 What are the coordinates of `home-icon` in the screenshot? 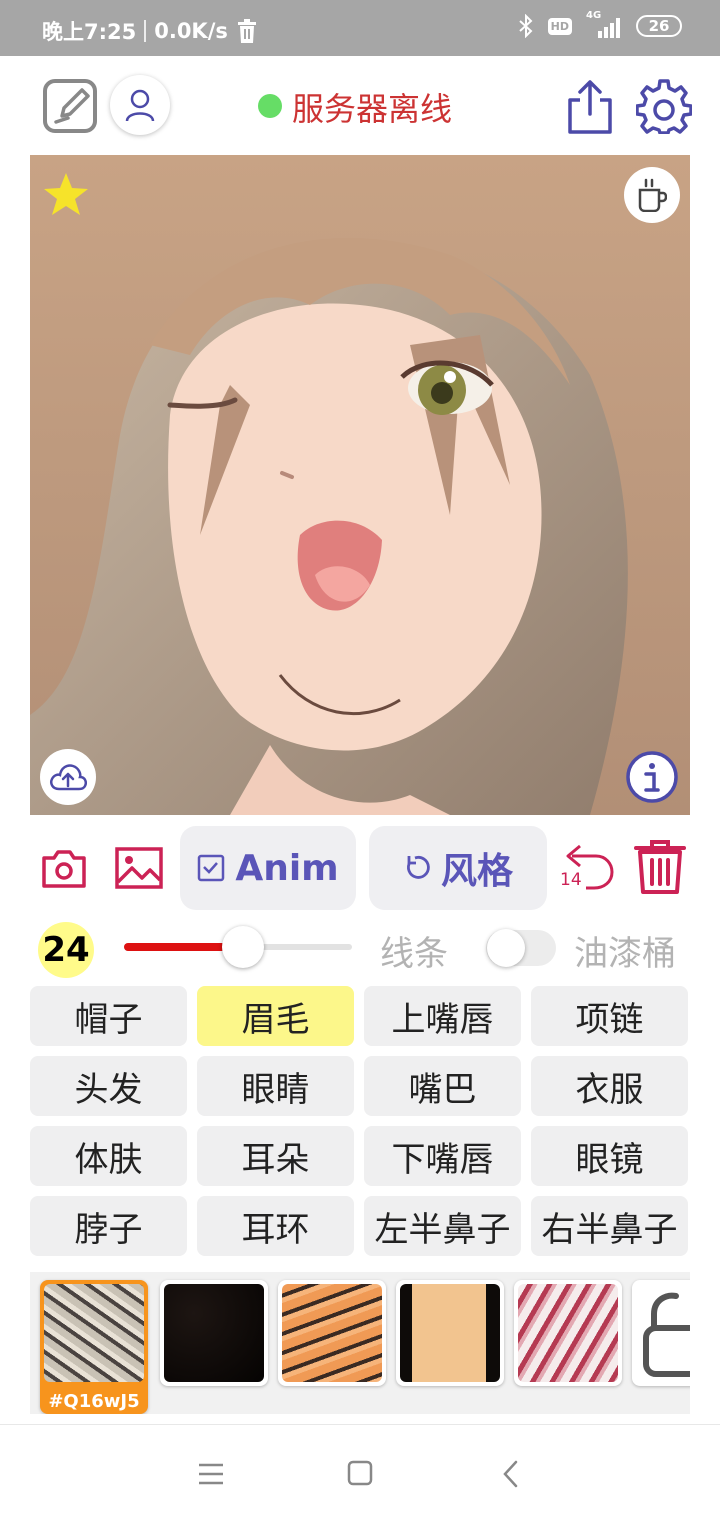 It's located at (360, 1473).